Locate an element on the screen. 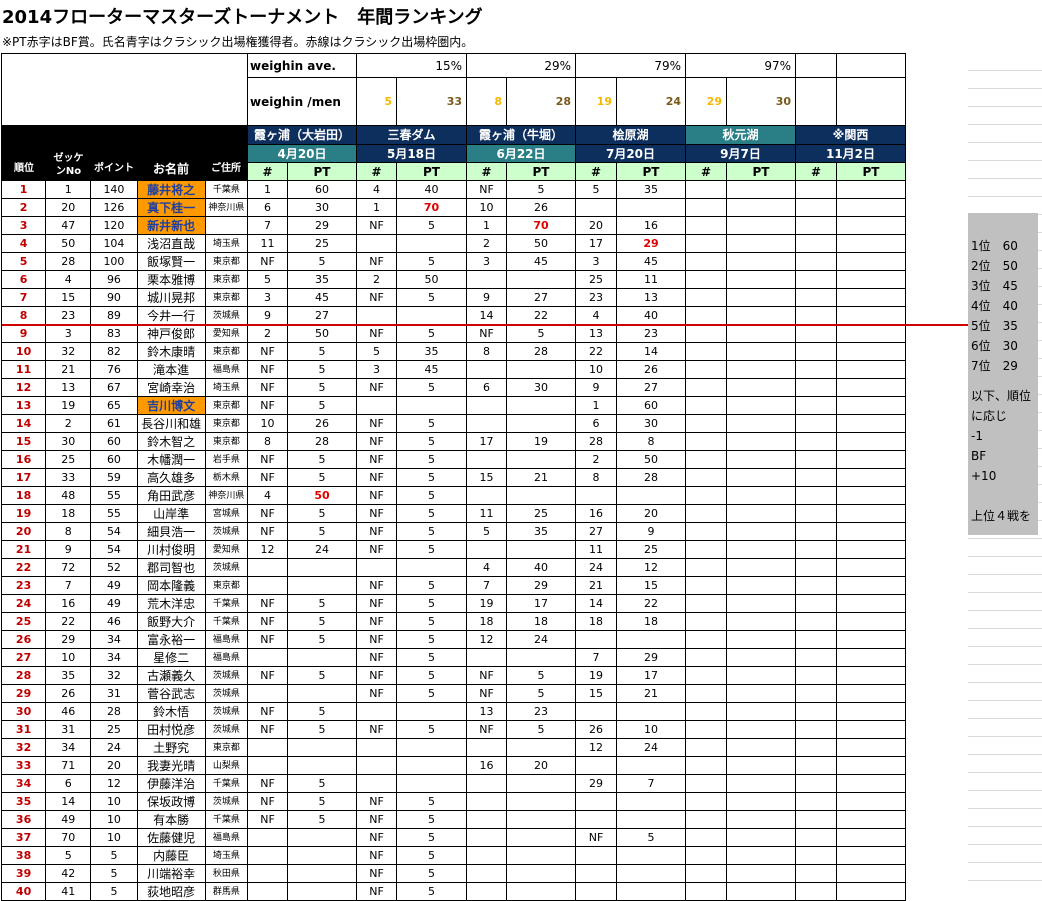  cell-rank: 31 is located at coordinates (23, 729).